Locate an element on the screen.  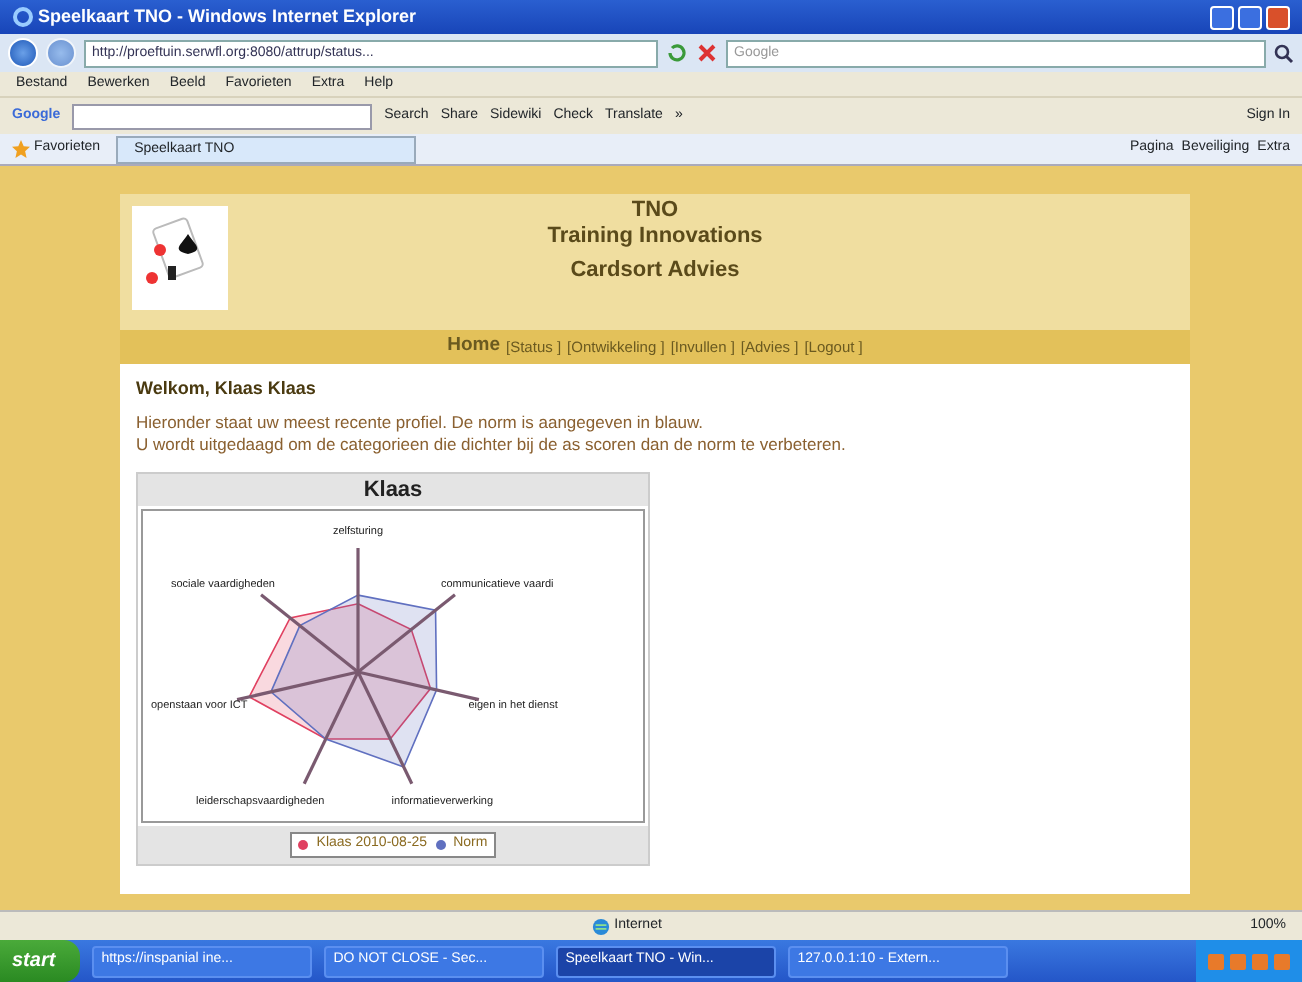
browser-icon is located at coordinates (23, 17).